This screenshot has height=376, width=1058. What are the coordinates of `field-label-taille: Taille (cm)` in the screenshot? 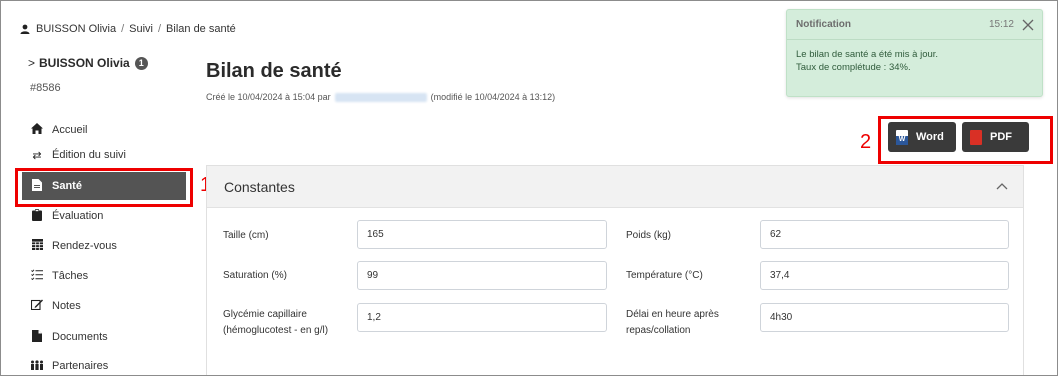 It's located at (246, 235).